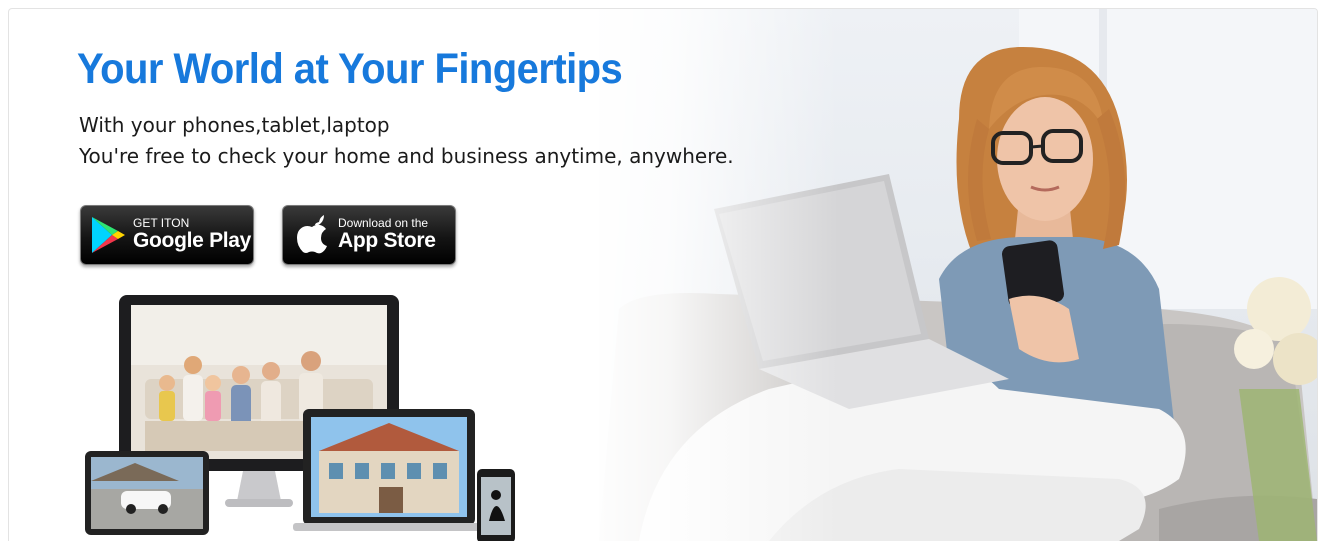 The image size is (1324, 541). Describe the element at coordinates (234, 125) in the screenshot. I see `subtitle-line-1: With your phones,tablet,laptop` at that location.